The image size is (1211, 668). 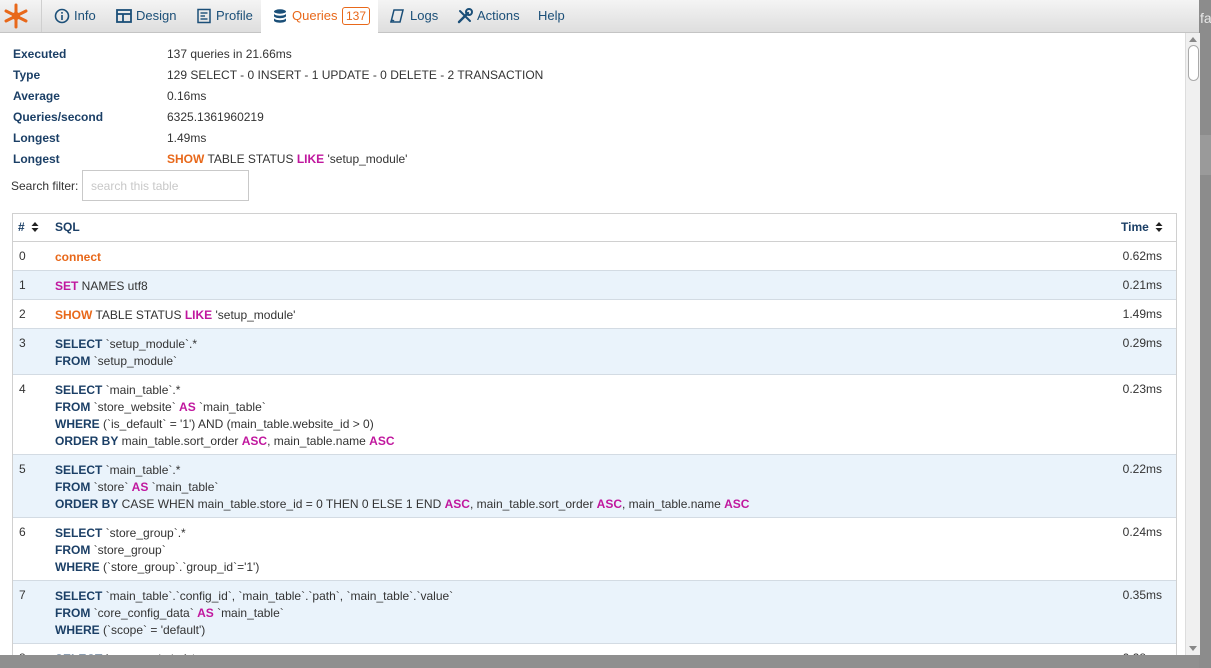 I want to click on summary-key: Type, so click(x=27, y=75).